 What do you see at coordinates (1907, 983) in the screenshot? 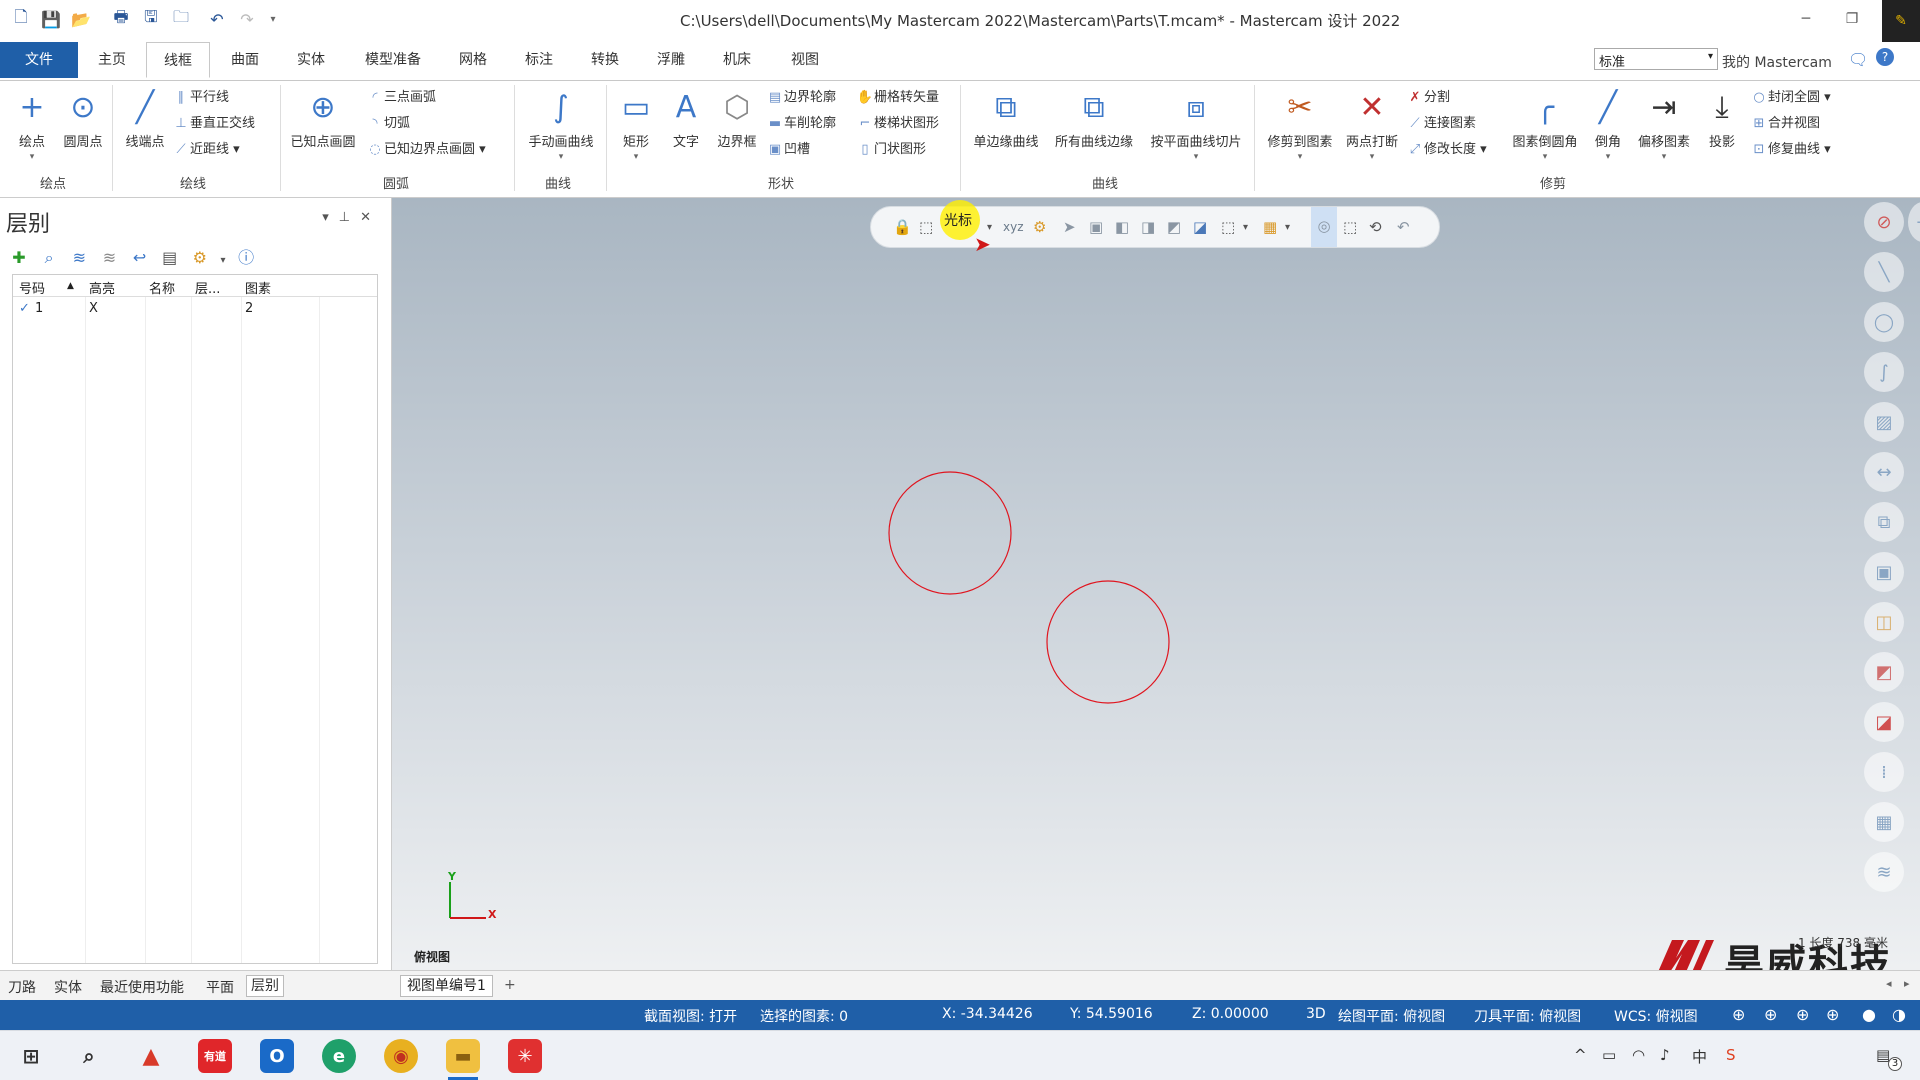
I see `scroll-right-icon: ▸` at bounding box center [1907, 983].